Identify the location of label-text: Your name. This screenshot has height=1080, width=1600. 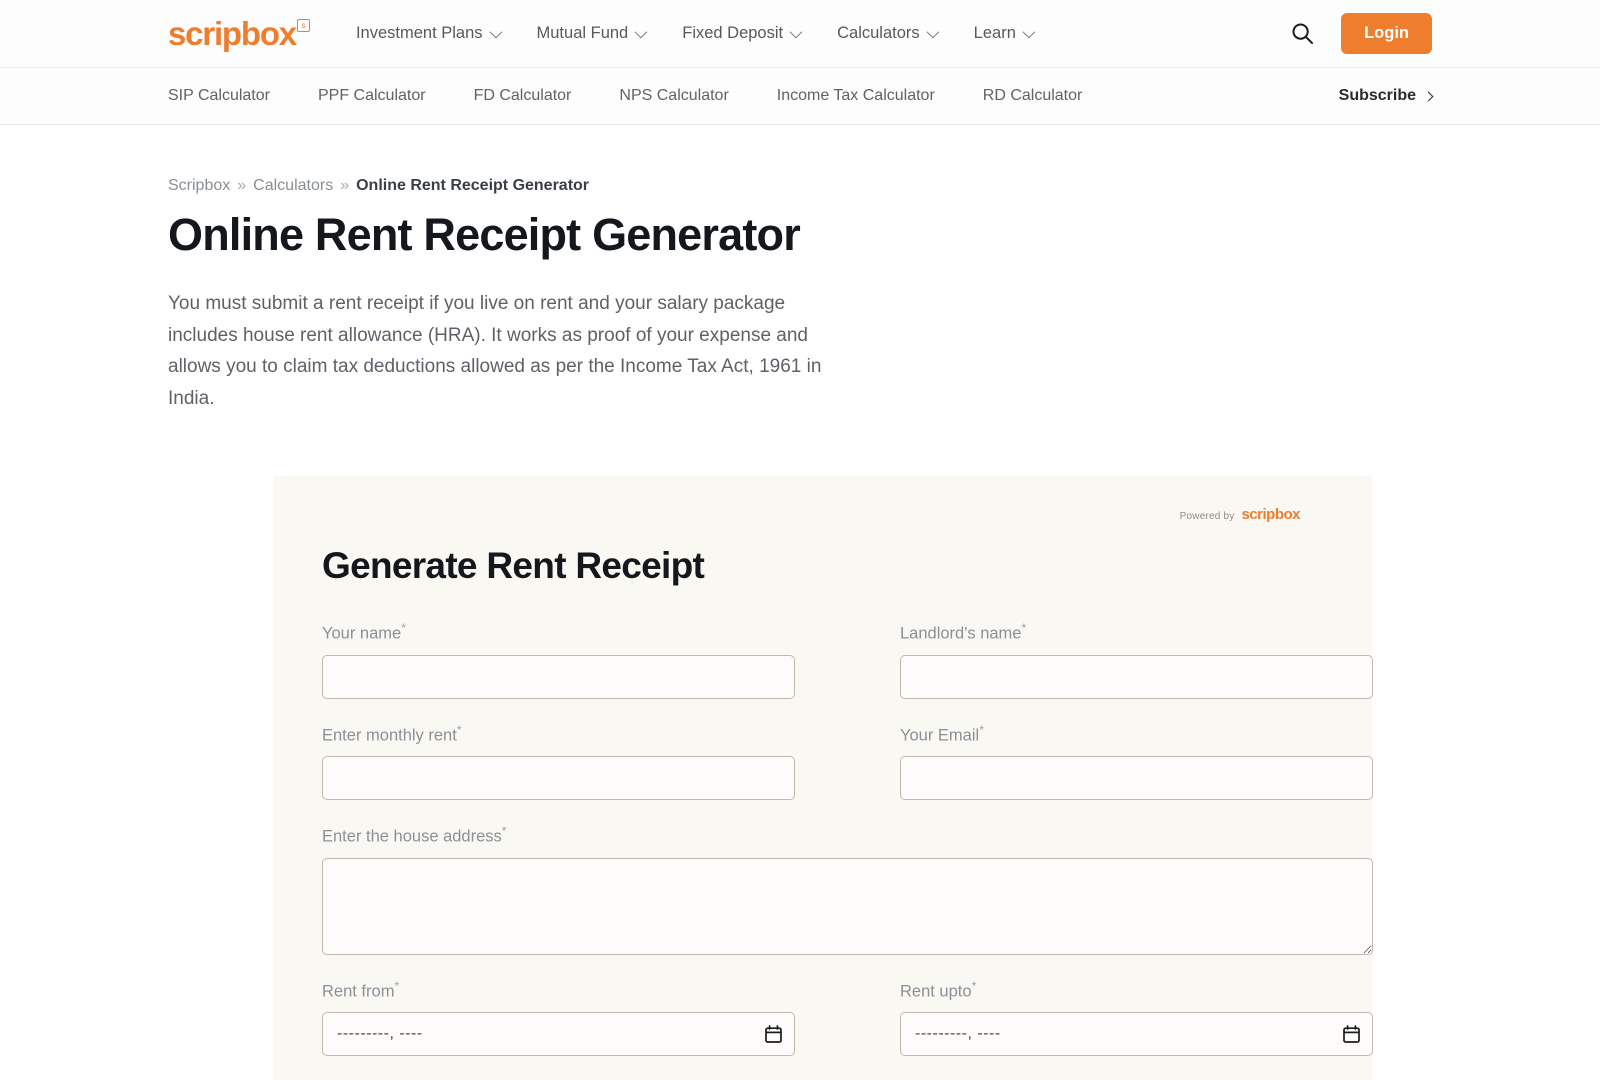
(362, 633).